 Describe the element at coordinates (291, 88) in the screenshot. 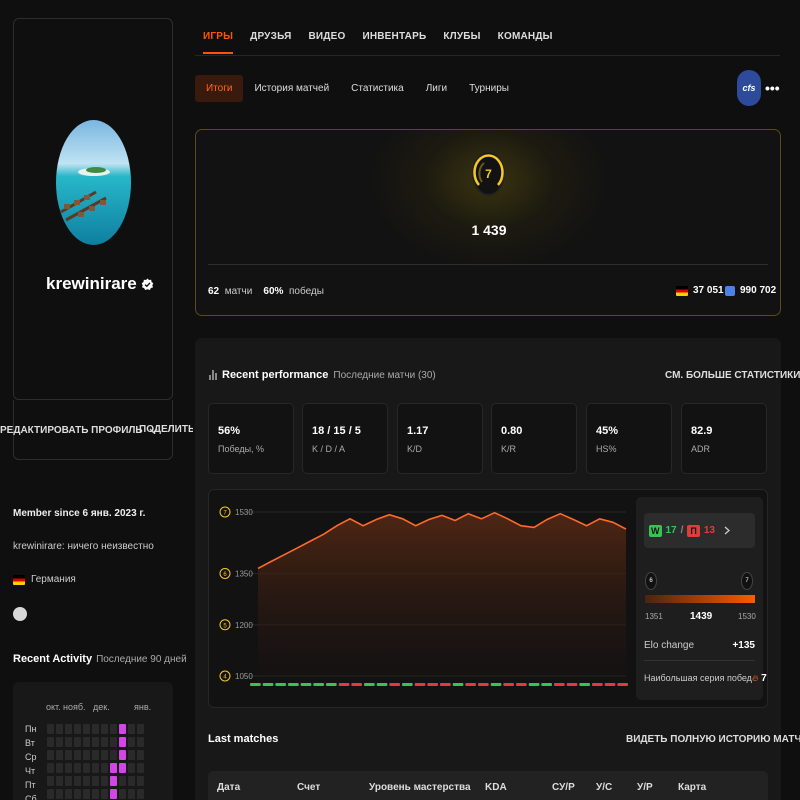

I see `subtab-match-history: История матчей` at that location.